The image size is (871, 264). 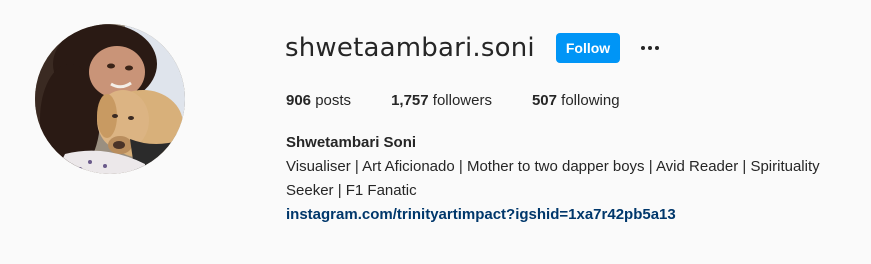 What do you see at coordinates (544, 100) in the screenshot?
I see `following-count: 507` at bounding box center [544, 100].